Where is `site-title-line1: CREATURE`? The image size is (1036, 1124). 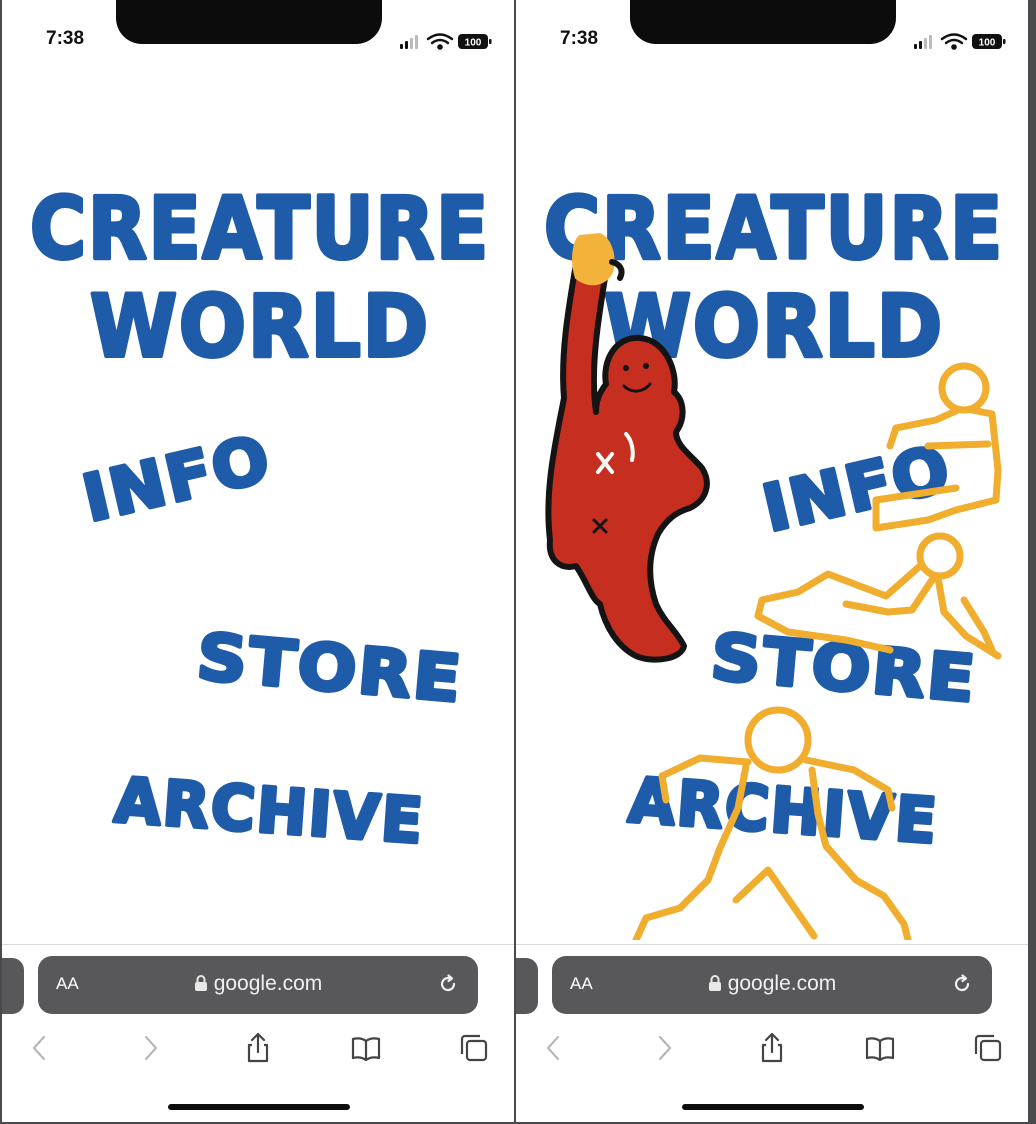 site-title-line1: CREATURE is located at coordinates (260, 229).